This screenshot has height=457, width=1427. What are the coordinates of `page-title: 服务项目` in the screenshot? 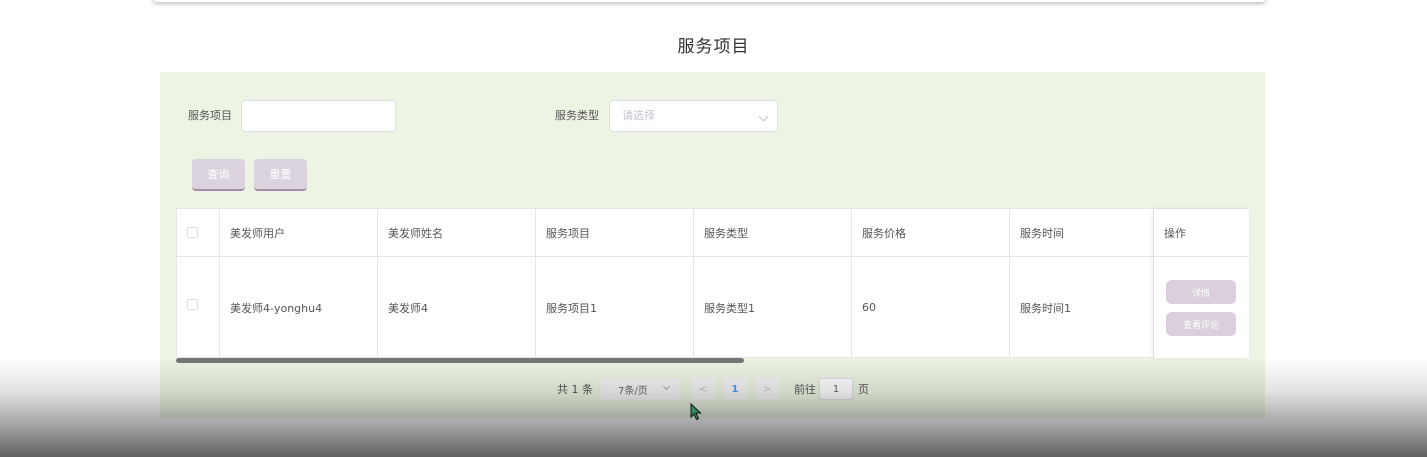 It's located at (713, 47).